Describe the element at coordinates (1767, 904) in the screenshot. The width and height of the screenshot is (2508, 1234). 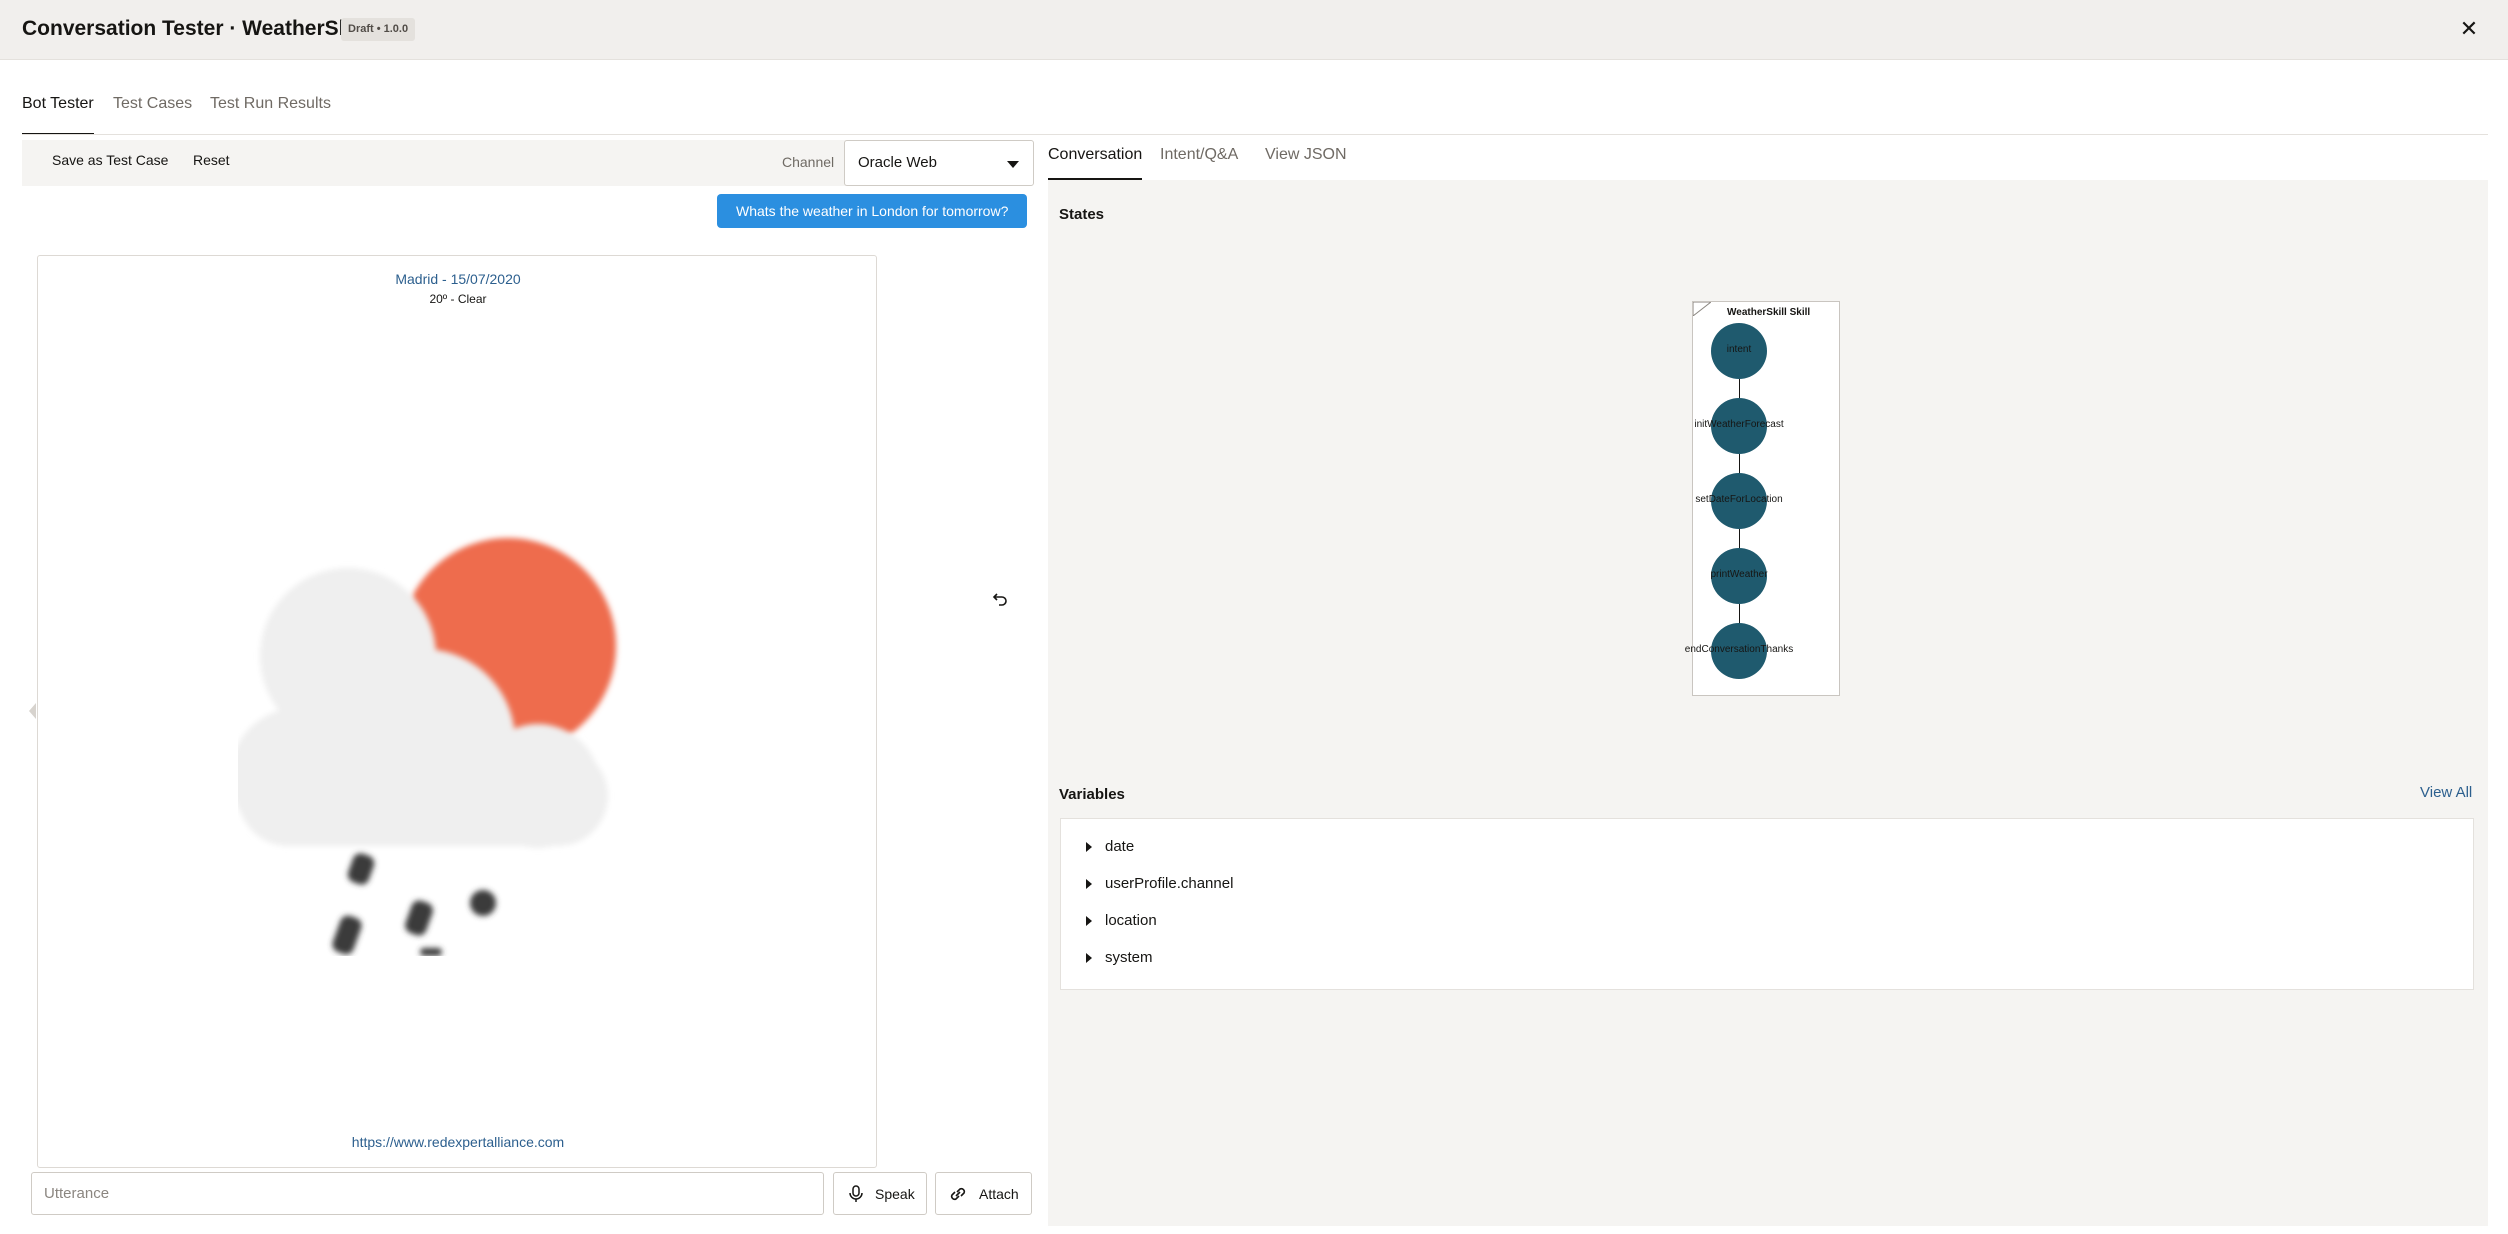
I see `variables-list: date userProfile.channel location system` at that location.